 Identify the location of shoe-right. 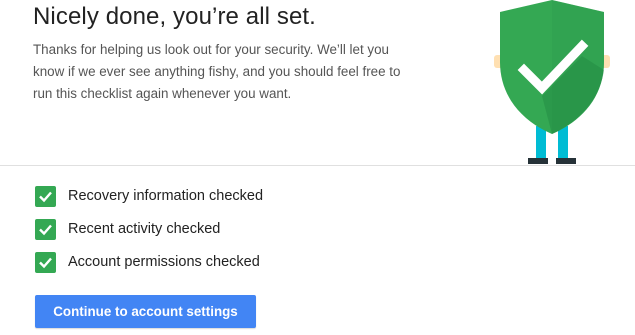
(566, 161).